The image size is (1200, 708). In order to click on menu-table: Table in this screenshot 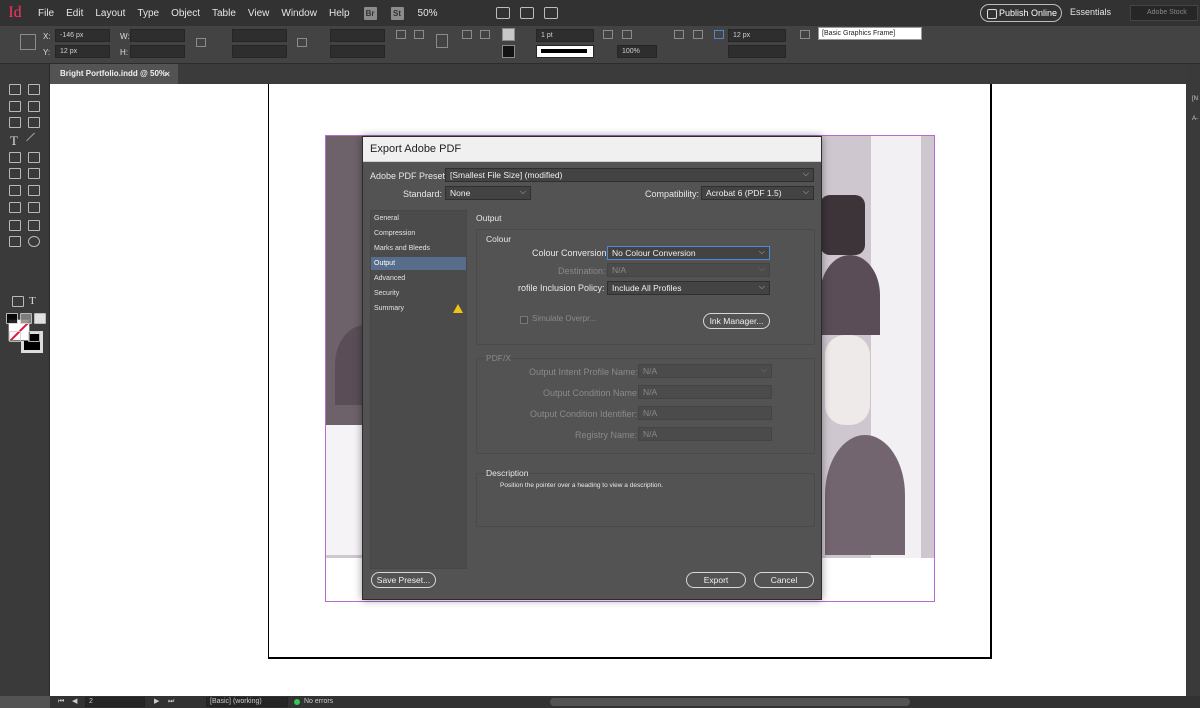, I will do `click(224, 13)`.